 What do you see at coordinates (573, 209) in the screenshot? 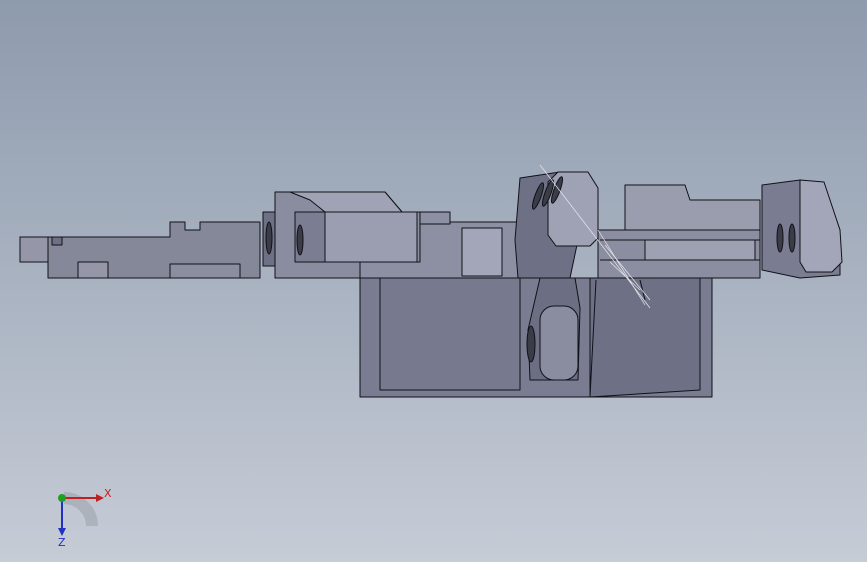
I see `central-lever-head` at bounding box center [573, 209].